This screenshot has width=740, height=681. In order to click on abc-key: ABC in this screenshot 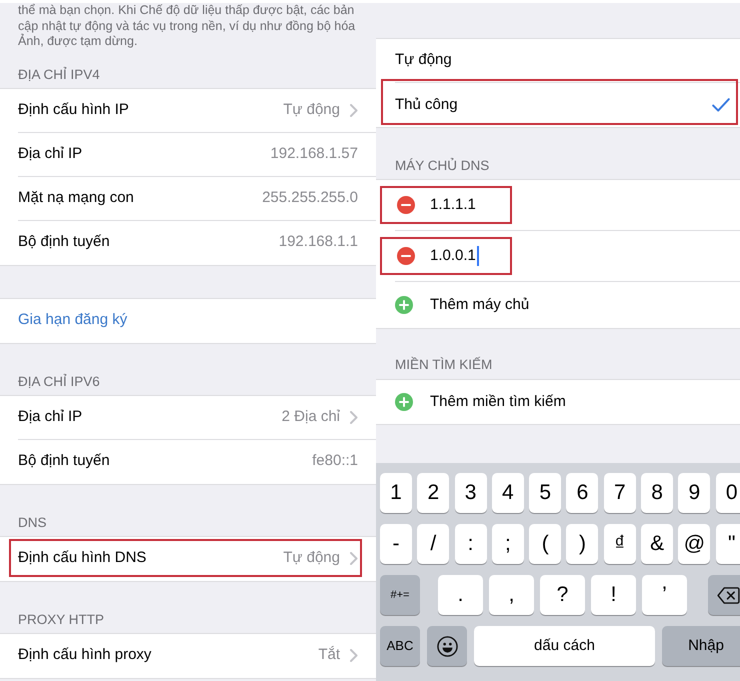, I will do `click(400, 646)`.